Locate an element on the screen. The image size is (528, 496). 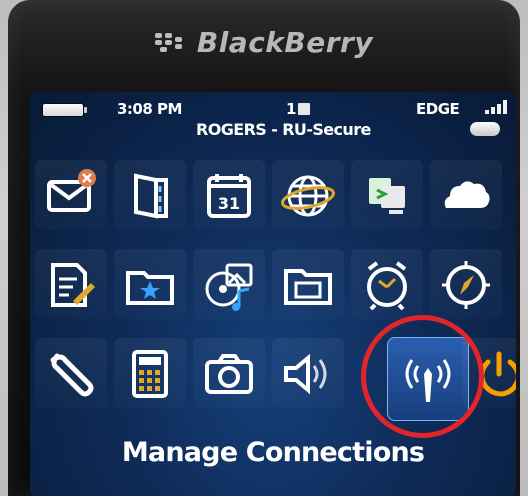
app-clock is located at coordinates (387, 284).